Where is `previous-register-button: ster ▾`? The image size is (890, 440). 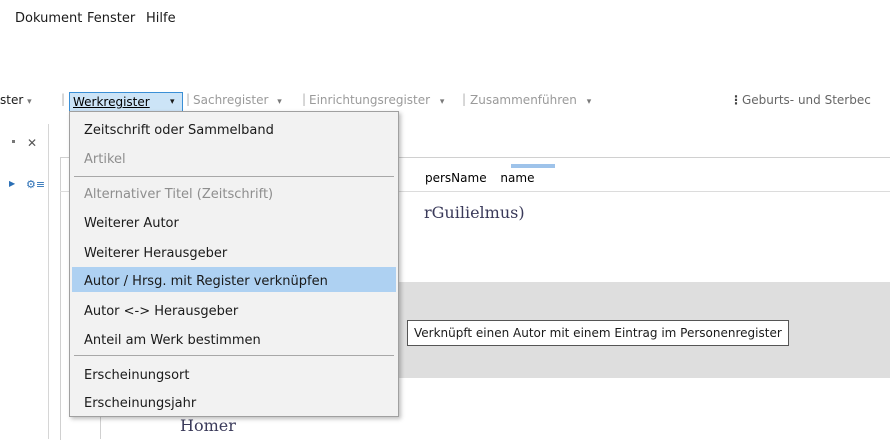
previous-register-button: ster ▾ is located at coordinates (16, 100).